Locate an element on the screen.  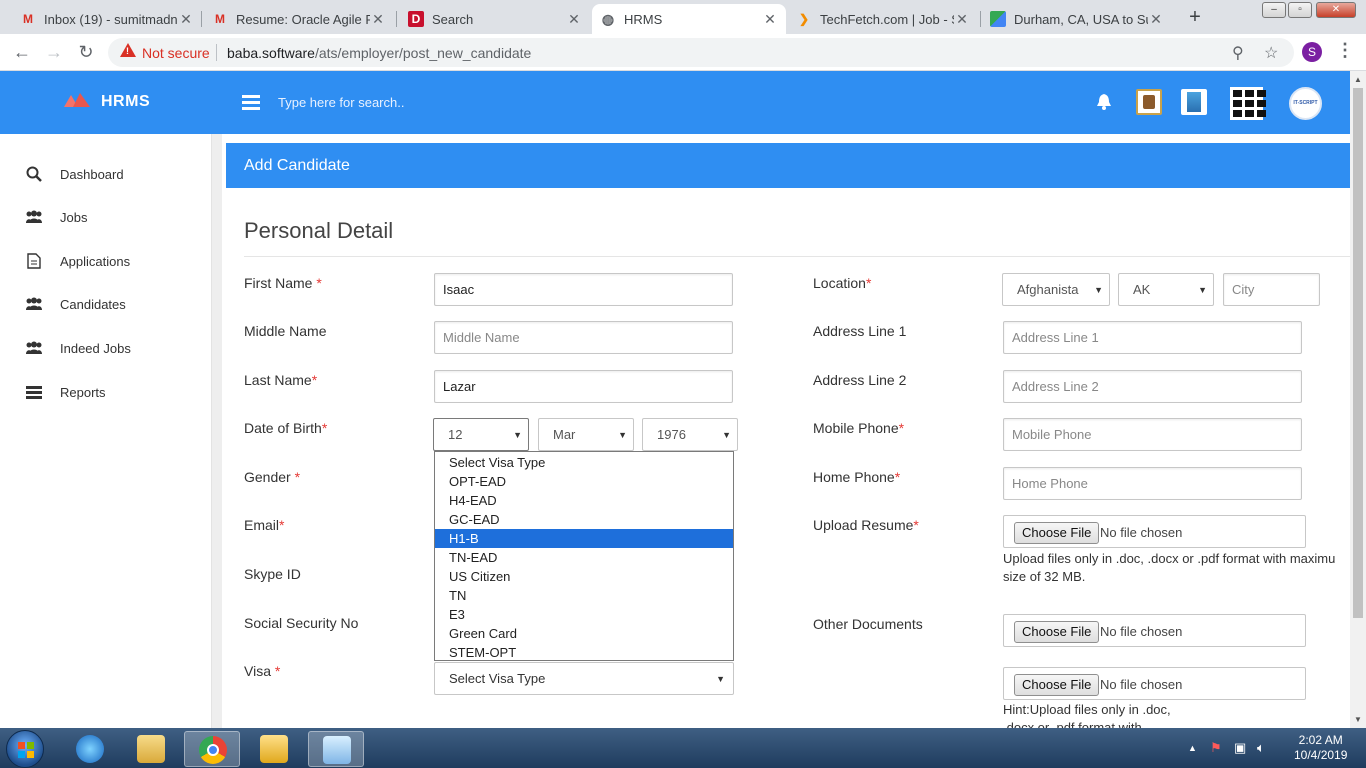
tab-techfetch: ❯ TechFetch.com | Job - Su ✕ is located at coordinates (883, 19).